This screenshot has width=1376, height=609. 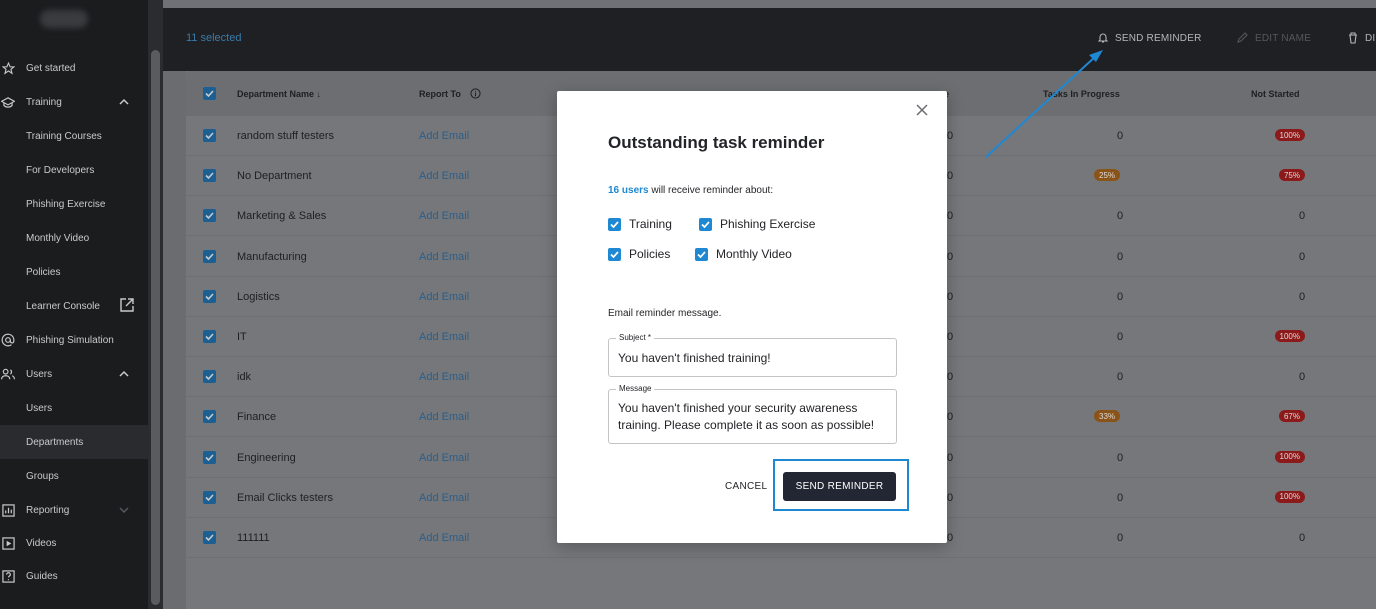 What do you see at coordinates (1273, 38) in the screenshot?
I see `edit-name-button: EDIT NAME` at bounding box center [1273, 38].